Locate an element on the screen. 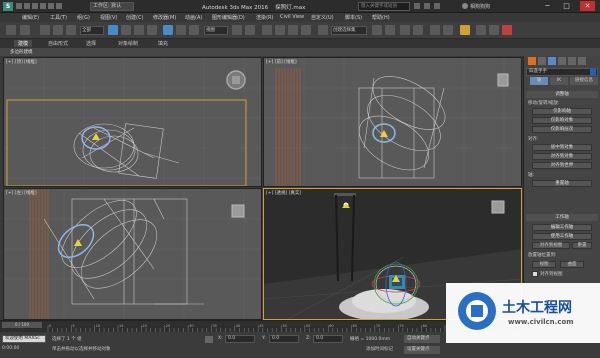 The width and height of the screenshot is (600, 358). schematic-view-icon is located at coordinates (448, 30).